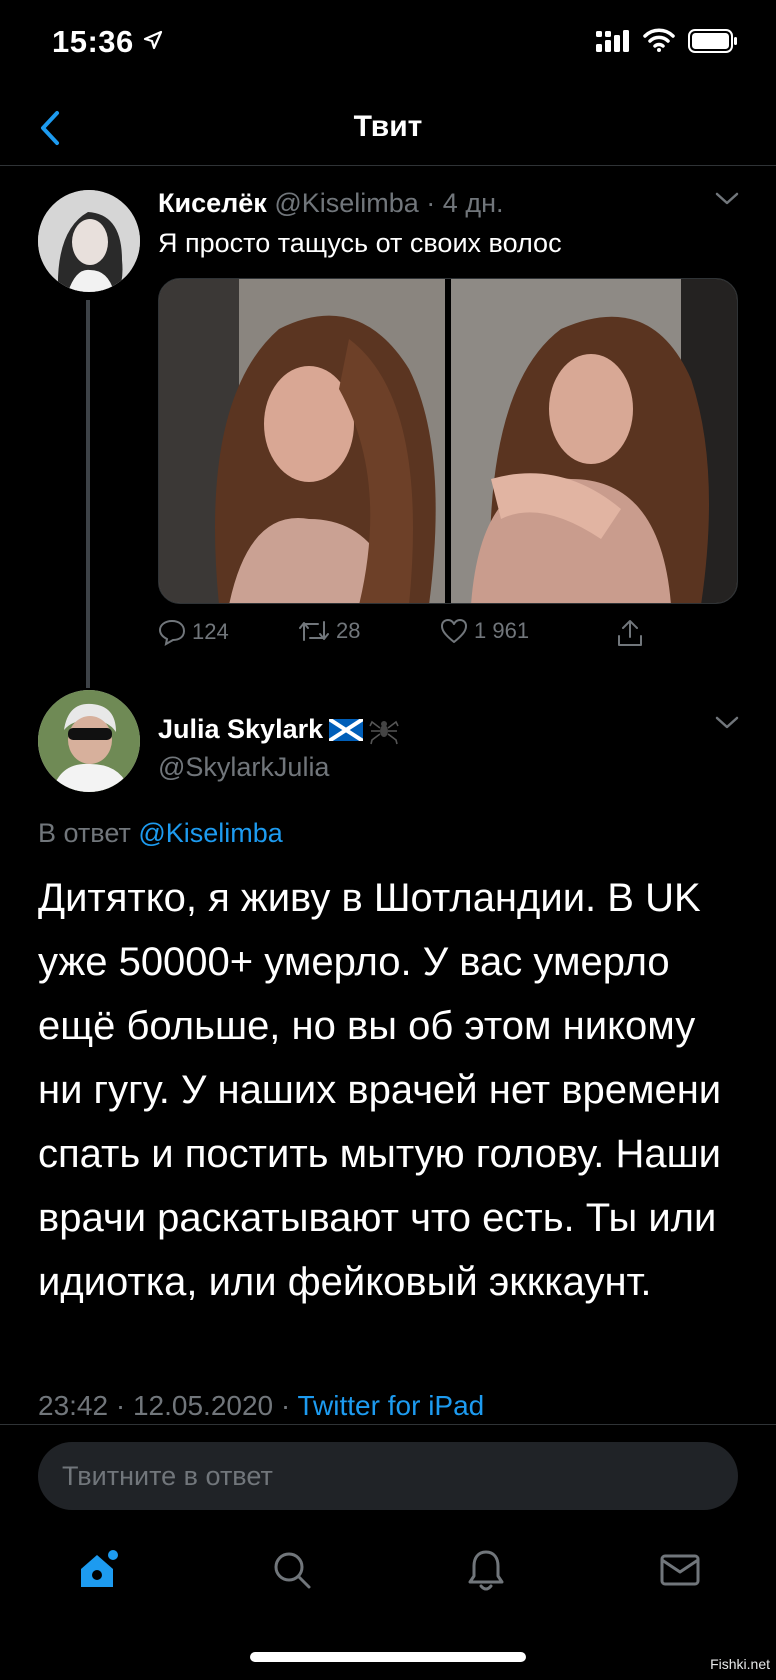 This screenshot has height=1680, width=776. What do you see at coordinates (243, 767) in the screenshot?
I see `author-handle: @SkylarkJulia` at bounding box center [243, 767].